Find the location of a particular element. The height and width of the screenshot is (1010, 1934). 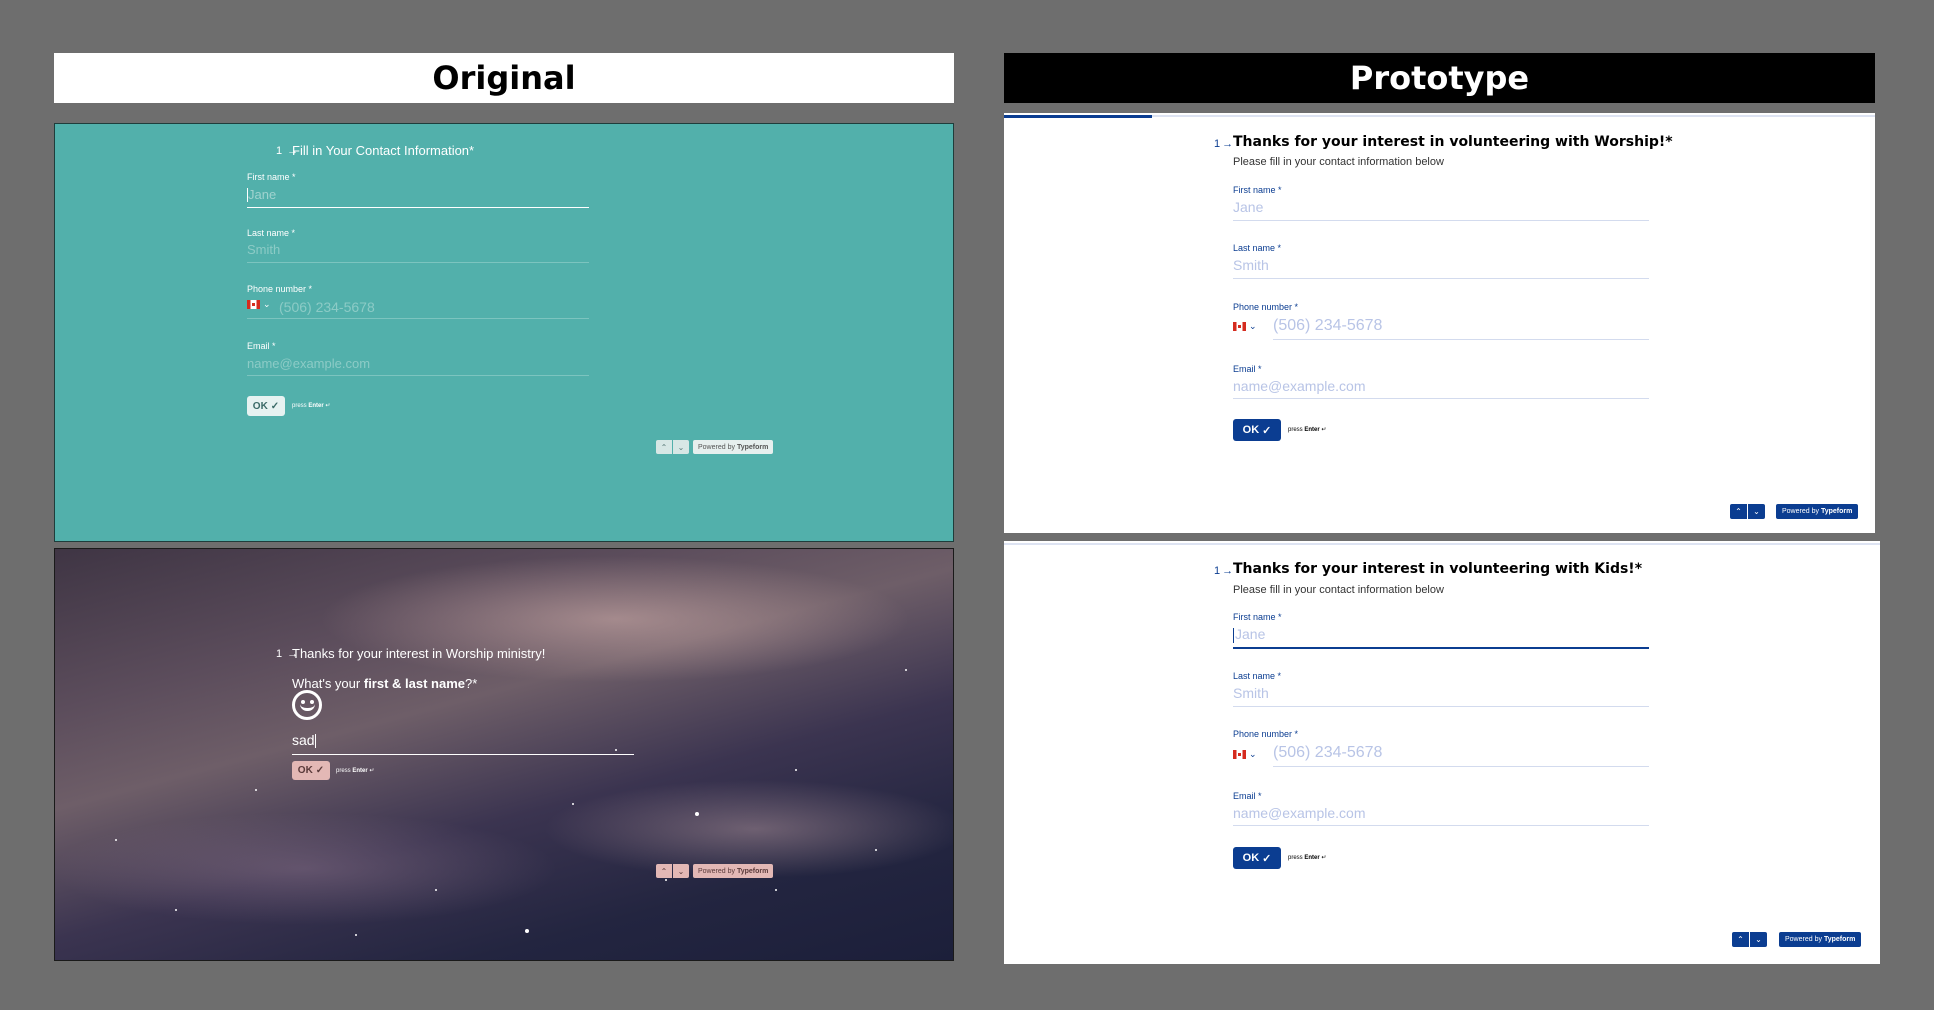

name-answer-field: sad is located at coordinates (463, 743).